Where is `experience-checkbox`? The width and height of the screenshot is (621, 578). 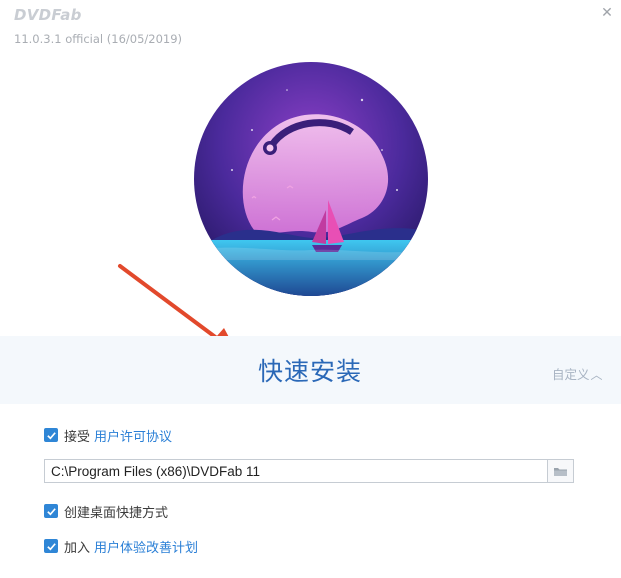 experience-checkbox is located at coordinates (51, 546).